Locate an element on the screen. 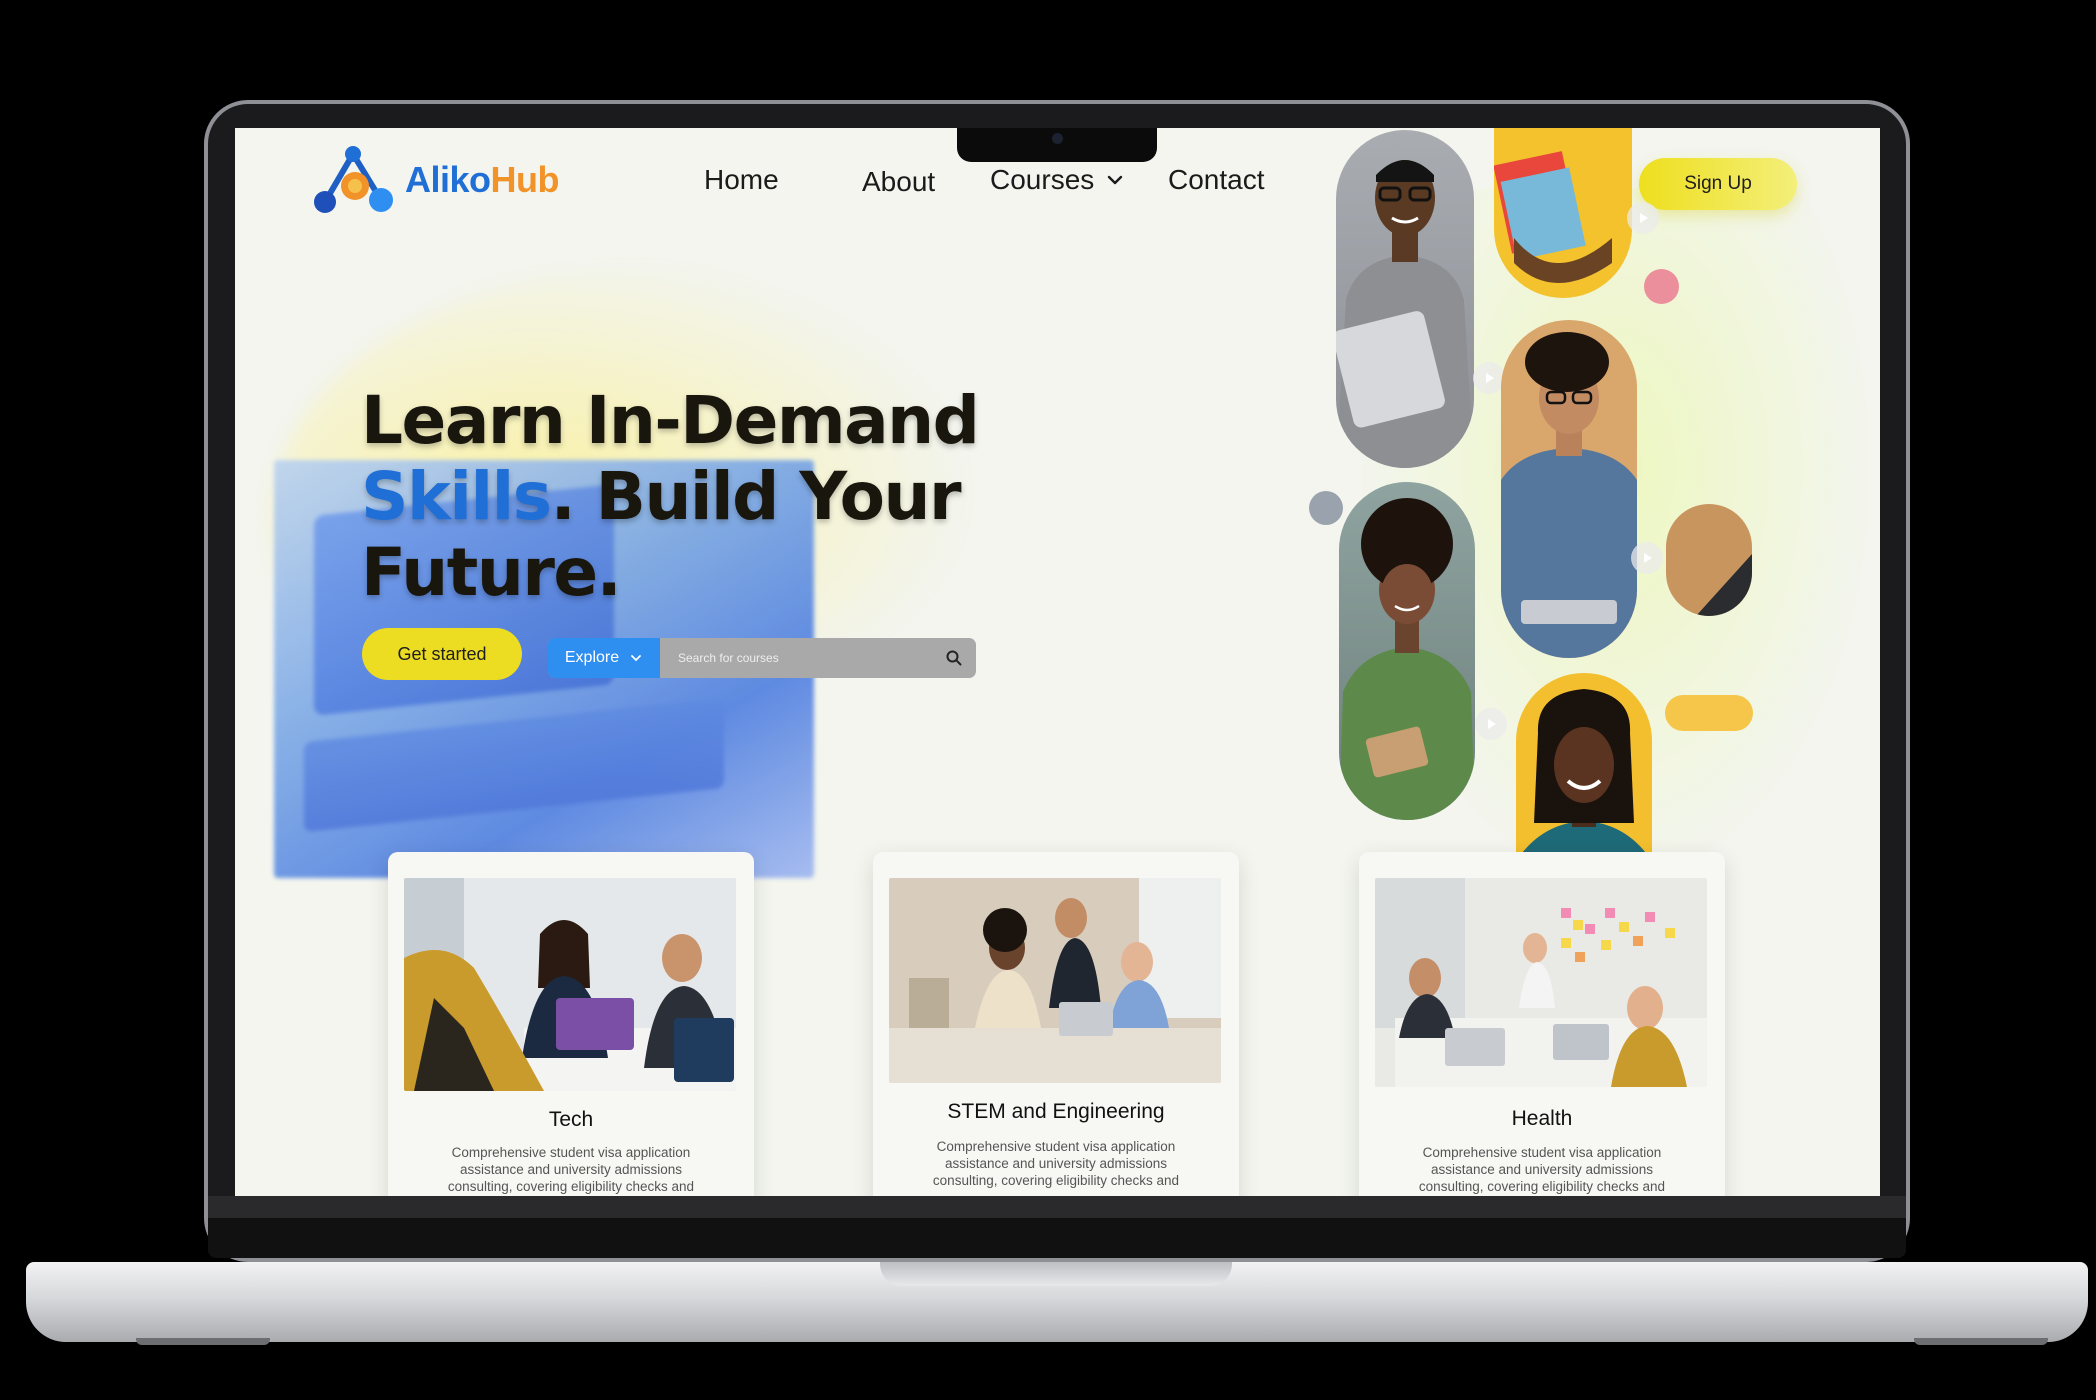 The image size is (2096, 1400). nav-contact-label: Contact is located at coordinates (1216, 179).